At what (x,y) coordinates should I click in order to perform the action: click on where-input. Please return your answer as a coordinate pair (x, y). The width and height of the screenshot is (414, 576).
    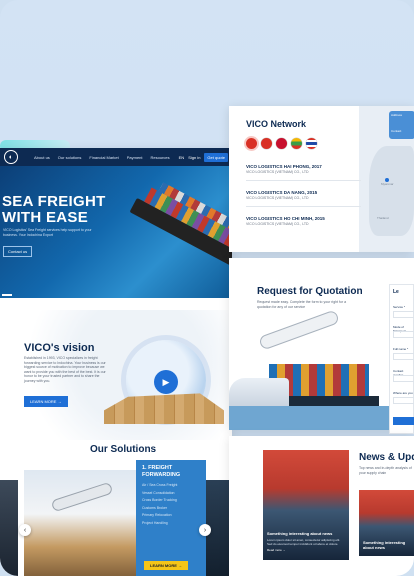
    Looking at the image, I should click on (403, 400).